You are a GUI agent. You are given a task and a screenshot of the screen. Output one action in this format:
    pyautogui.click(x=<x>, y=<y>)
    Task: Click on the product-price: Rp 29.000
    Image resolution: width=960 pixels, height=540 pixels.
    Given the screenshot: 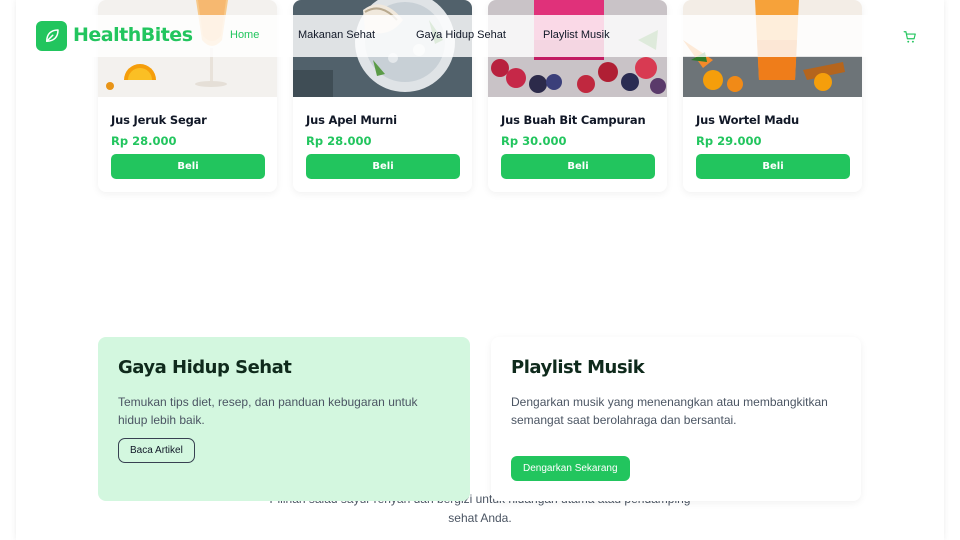 What is the action you would take?
    pyautogui.click(x=729, y=141)
    